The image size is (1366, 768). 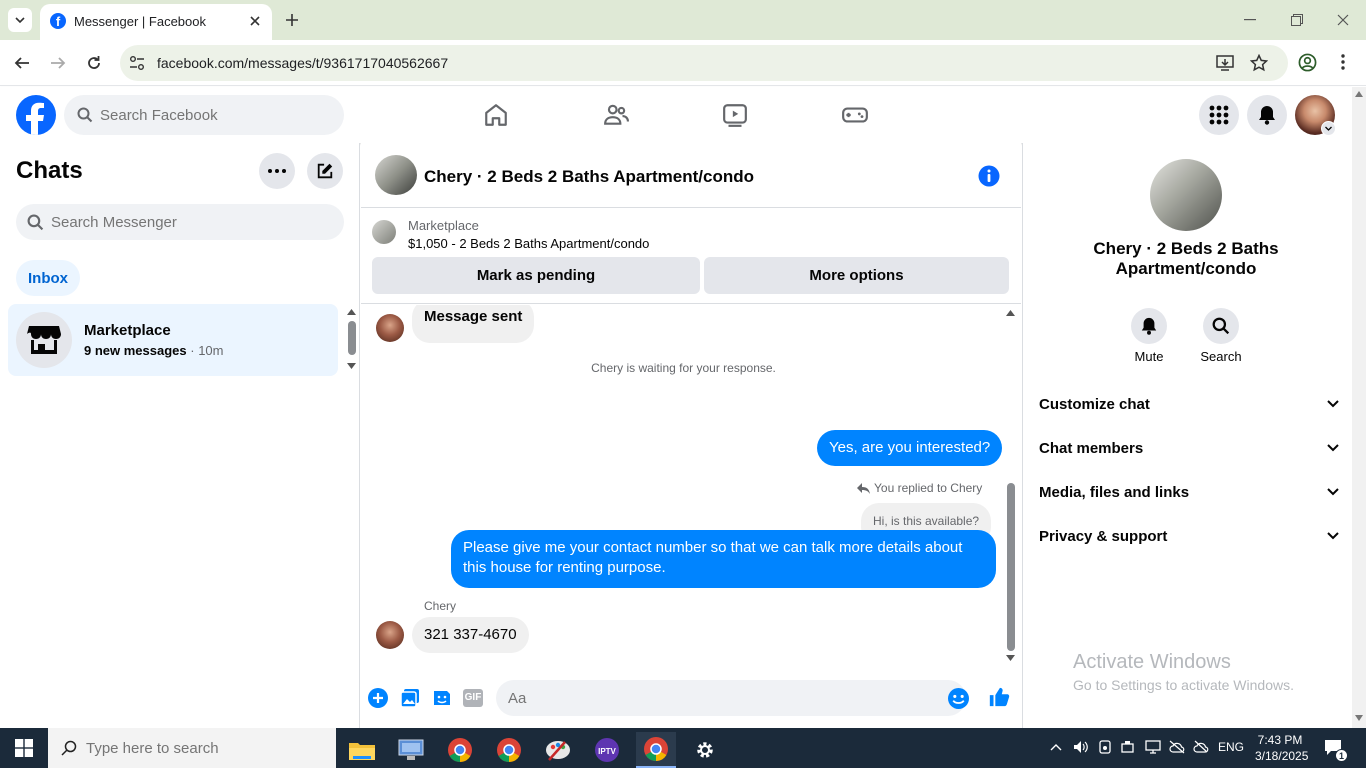 What do you see at coordinates (302, 63) in the screenshot?
I see `url-text: facebook.com/messages/t/9361717040562667` at bounding box center [302, 63].